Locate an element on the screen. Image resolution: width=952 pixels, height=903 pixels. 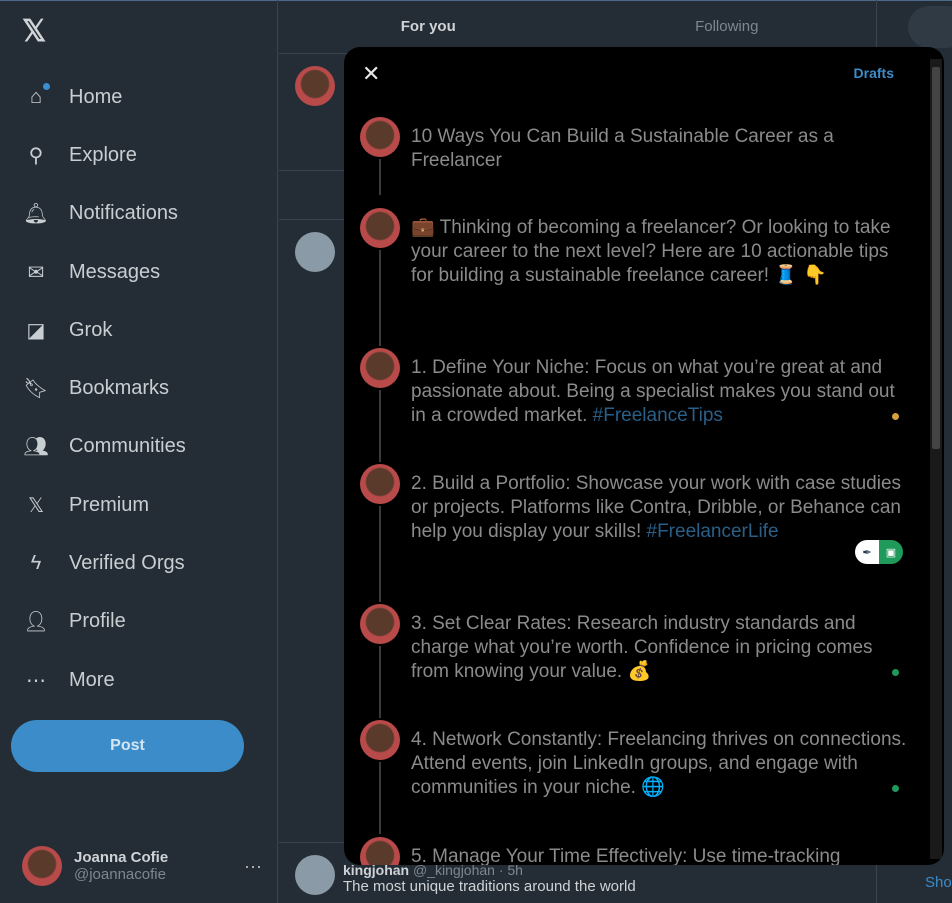
sidebar-item-bookmarks: 🔖︎ Bookmarks is located at coordinates (104, 388).